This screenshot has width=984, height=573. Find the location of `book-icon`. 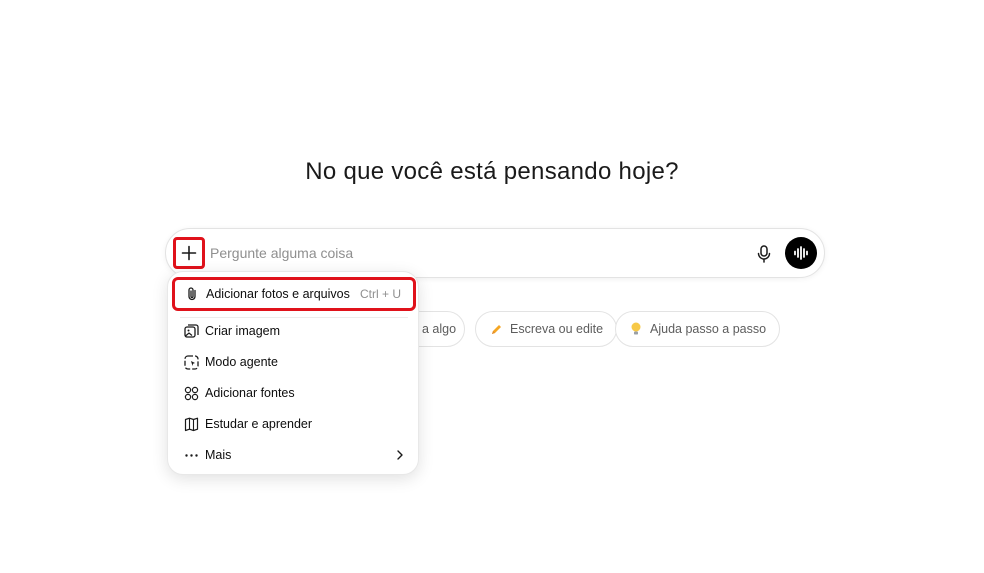

book-icon is located at coordinates (191, 424).